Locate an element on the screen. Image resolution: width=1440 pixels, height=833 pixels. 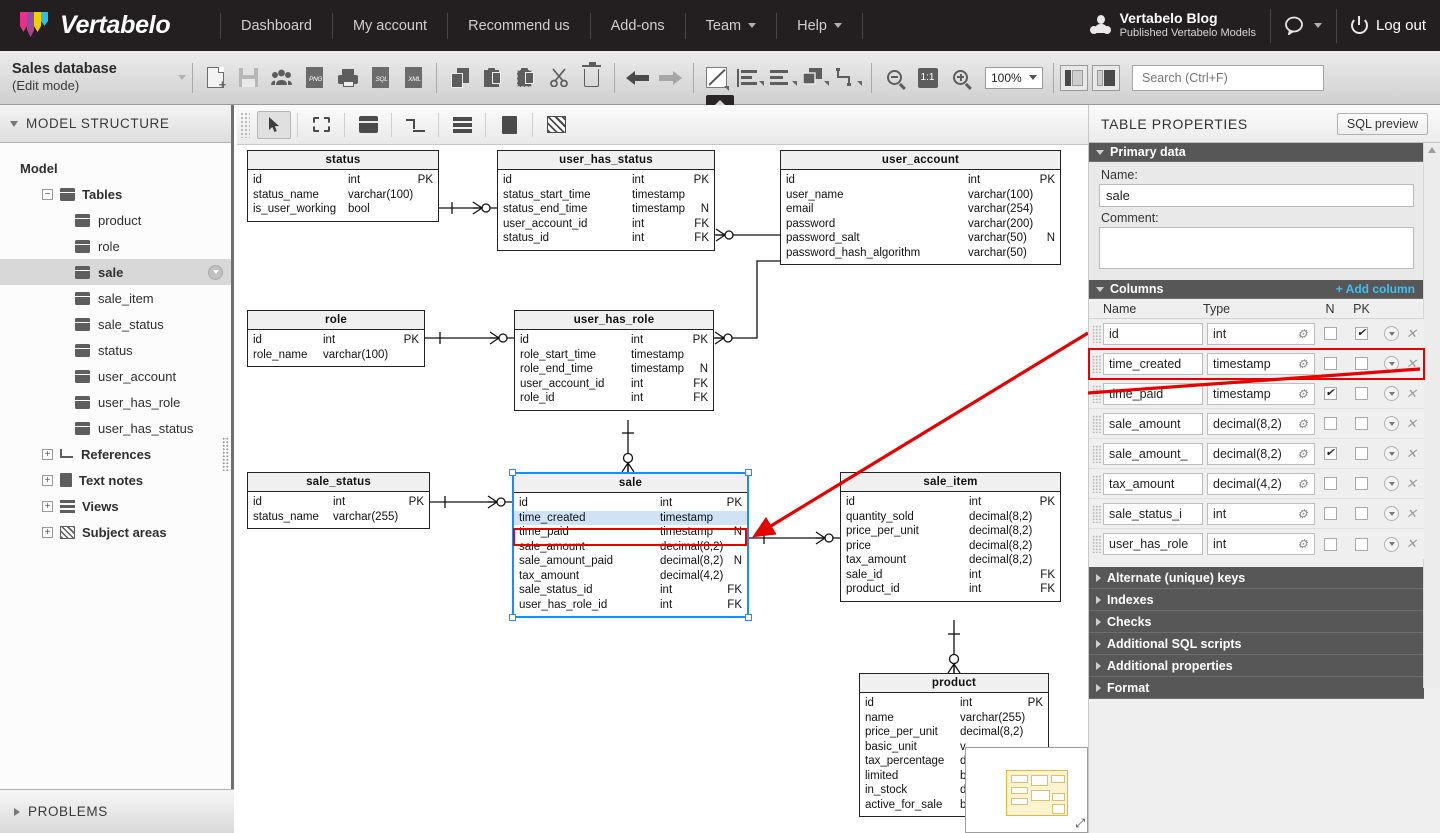
delete-button is located at coordinates (591, 78).